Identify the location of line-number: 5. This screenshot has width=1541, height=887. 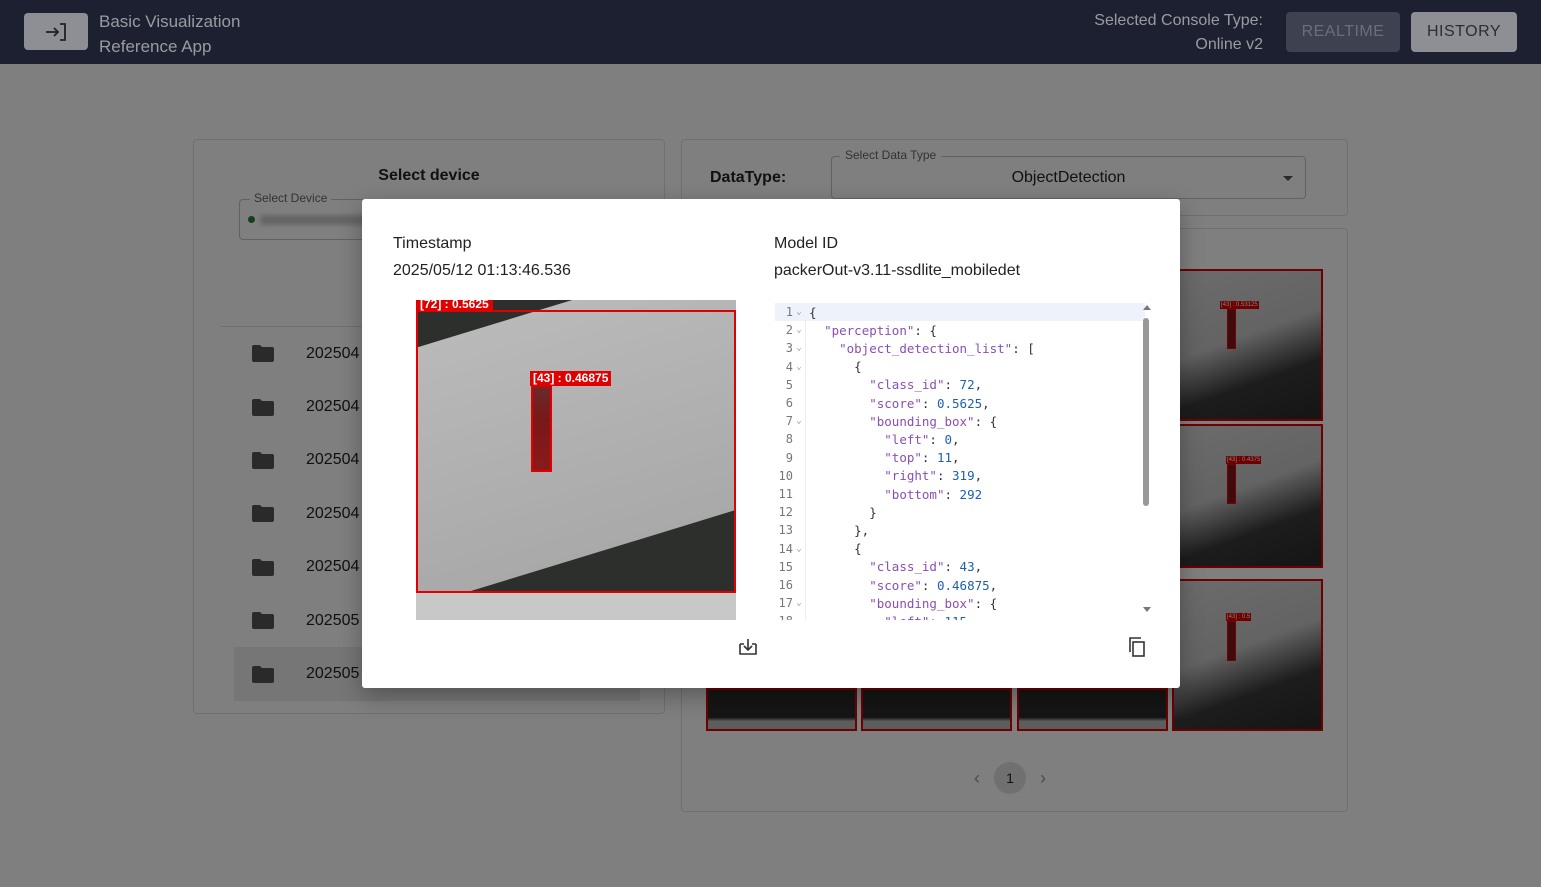
(789, 384).